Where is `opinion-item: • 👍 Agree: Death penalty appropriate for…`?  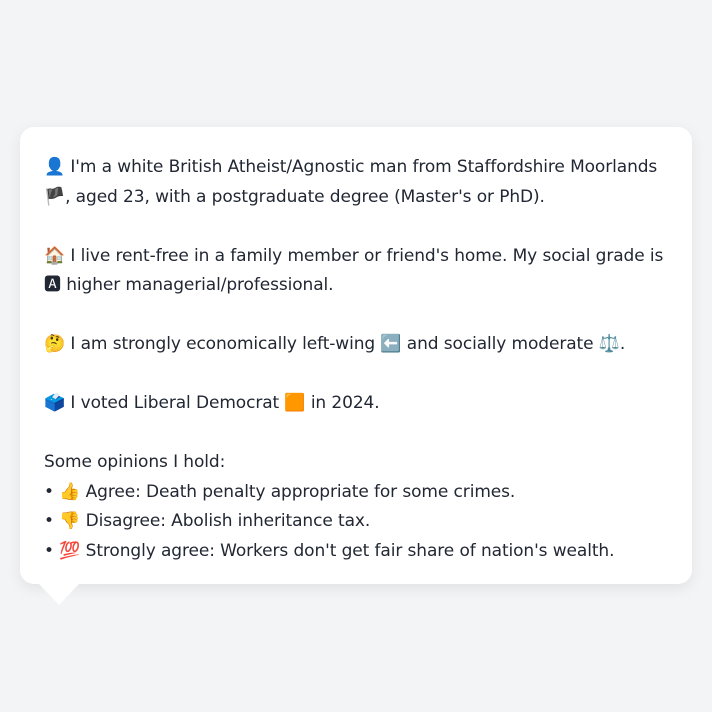 opinion-item: • 👍 Agree: Death penalty appropriate for… is located at coordinates (356, 493).